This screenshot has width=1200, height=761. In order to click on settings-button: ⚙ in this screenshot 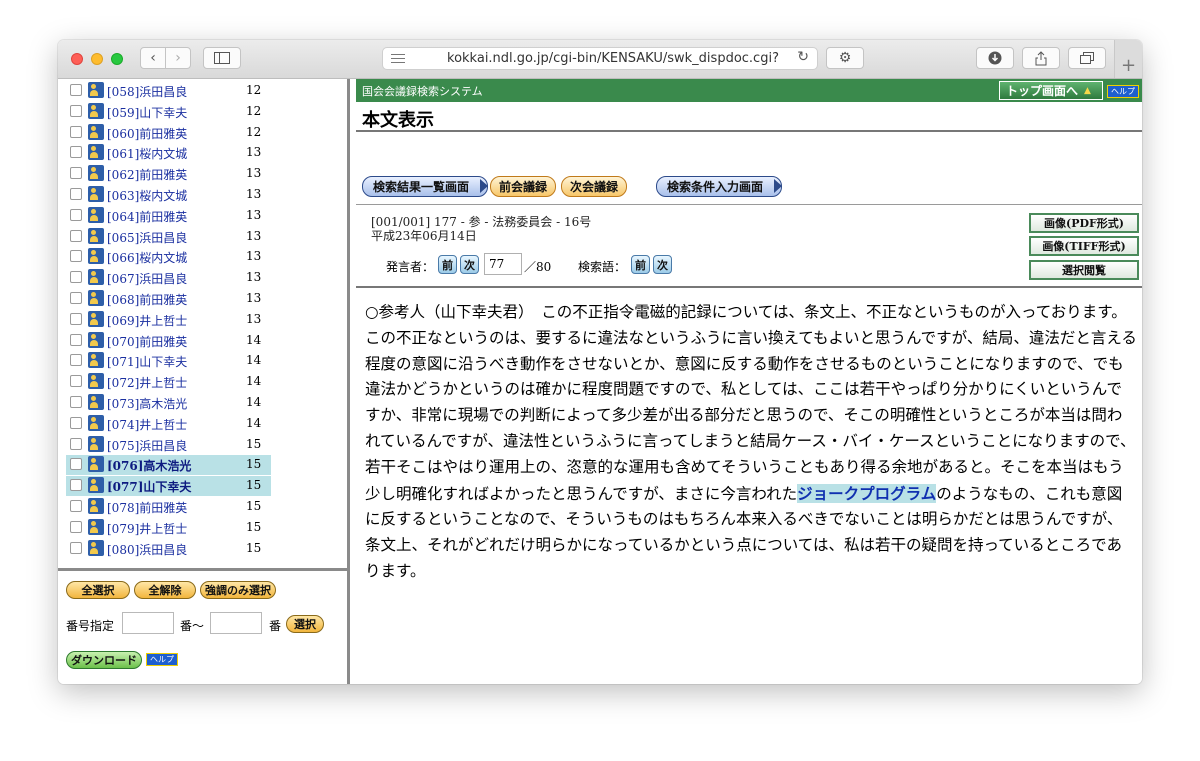, I will do `click(845, 58)`.